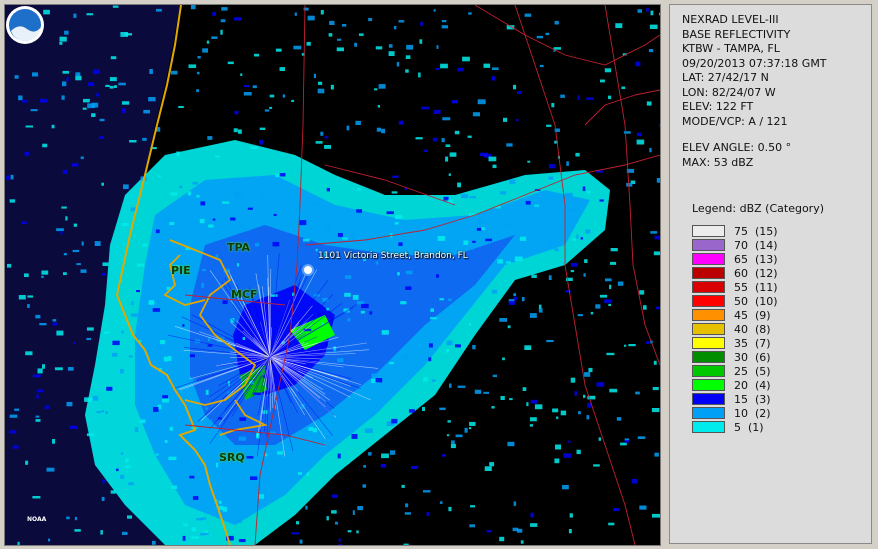  What do you see at coordinates (37, 519) in the screenshot?
I see `noaa-logo-text: NOAA` at bounding box center [37, 519].